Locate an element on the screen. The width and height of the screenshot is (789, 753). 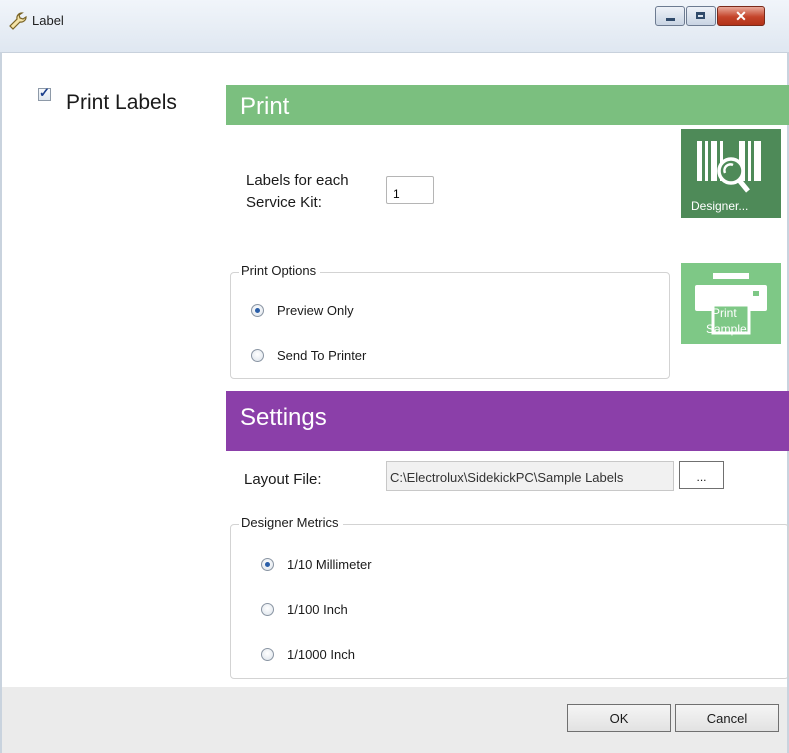
print-sample-button: Print Sample is located at coordinates (731, 303).